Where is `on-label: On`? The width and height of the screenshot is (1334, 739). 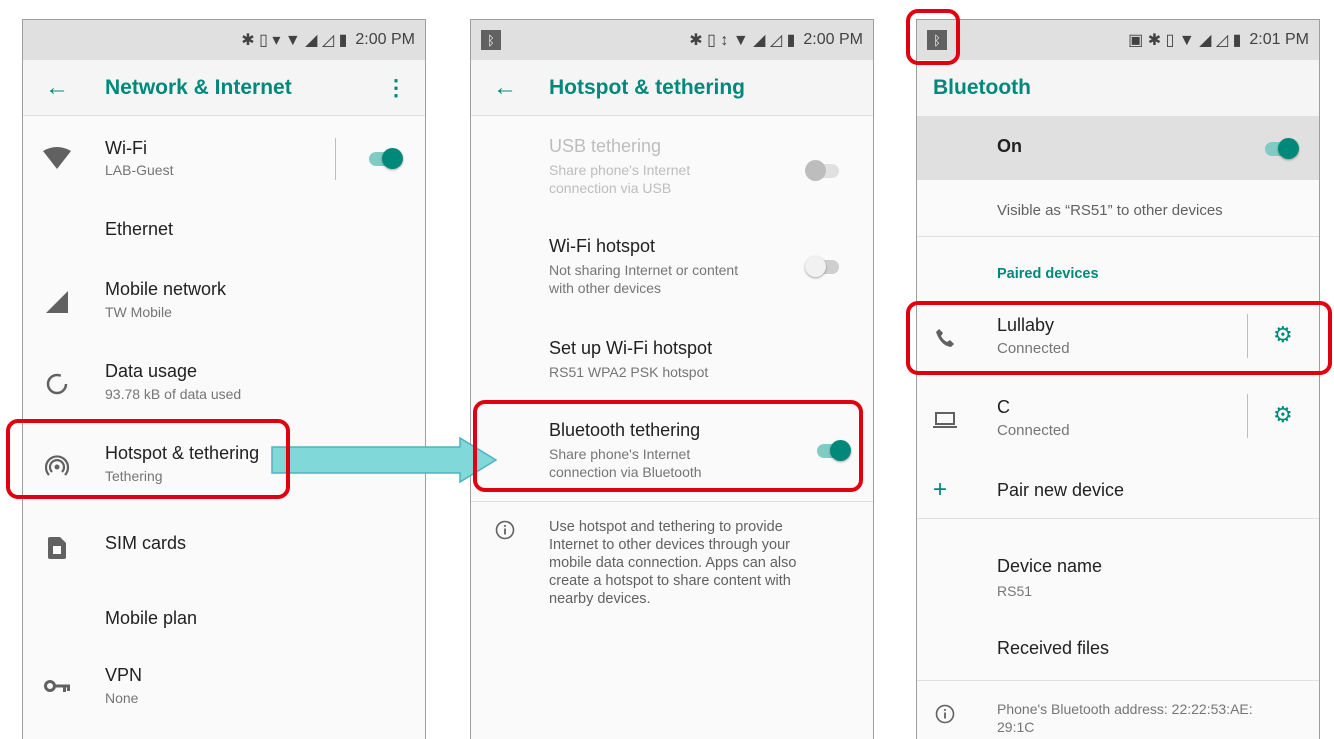
on-label: On is located at coordinates (1009, 146).